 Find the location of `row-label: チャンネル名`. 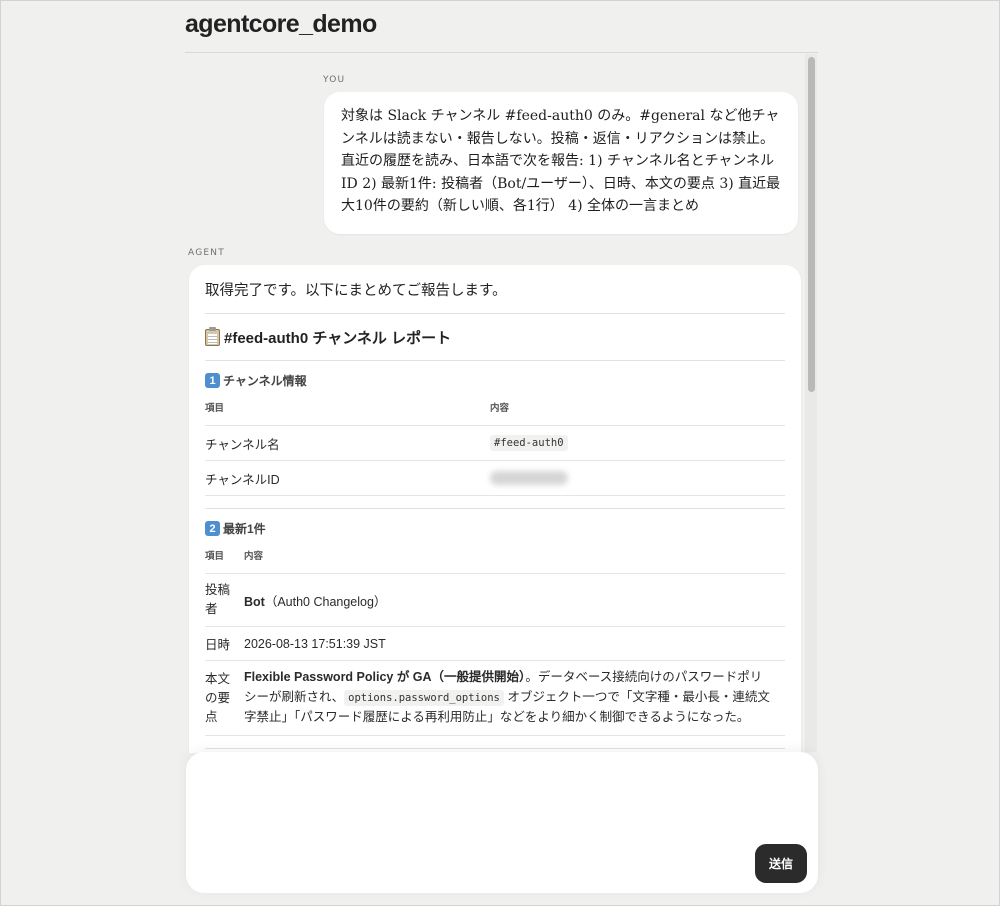

row-label: チャンネル名 is located at coordinates (242, 444).